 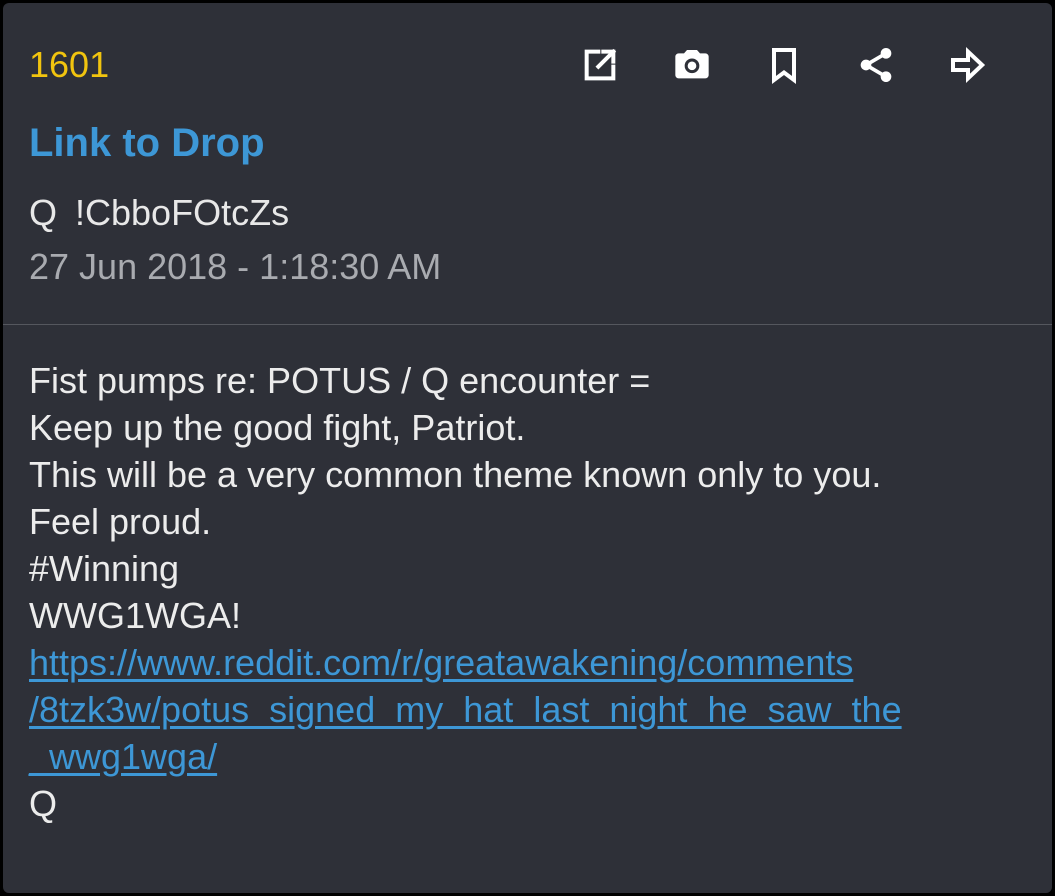 What do you see at coordinates (69, 64) in the screenshot?
I see `drop-number: 1601` at bounding box center [69, 64].